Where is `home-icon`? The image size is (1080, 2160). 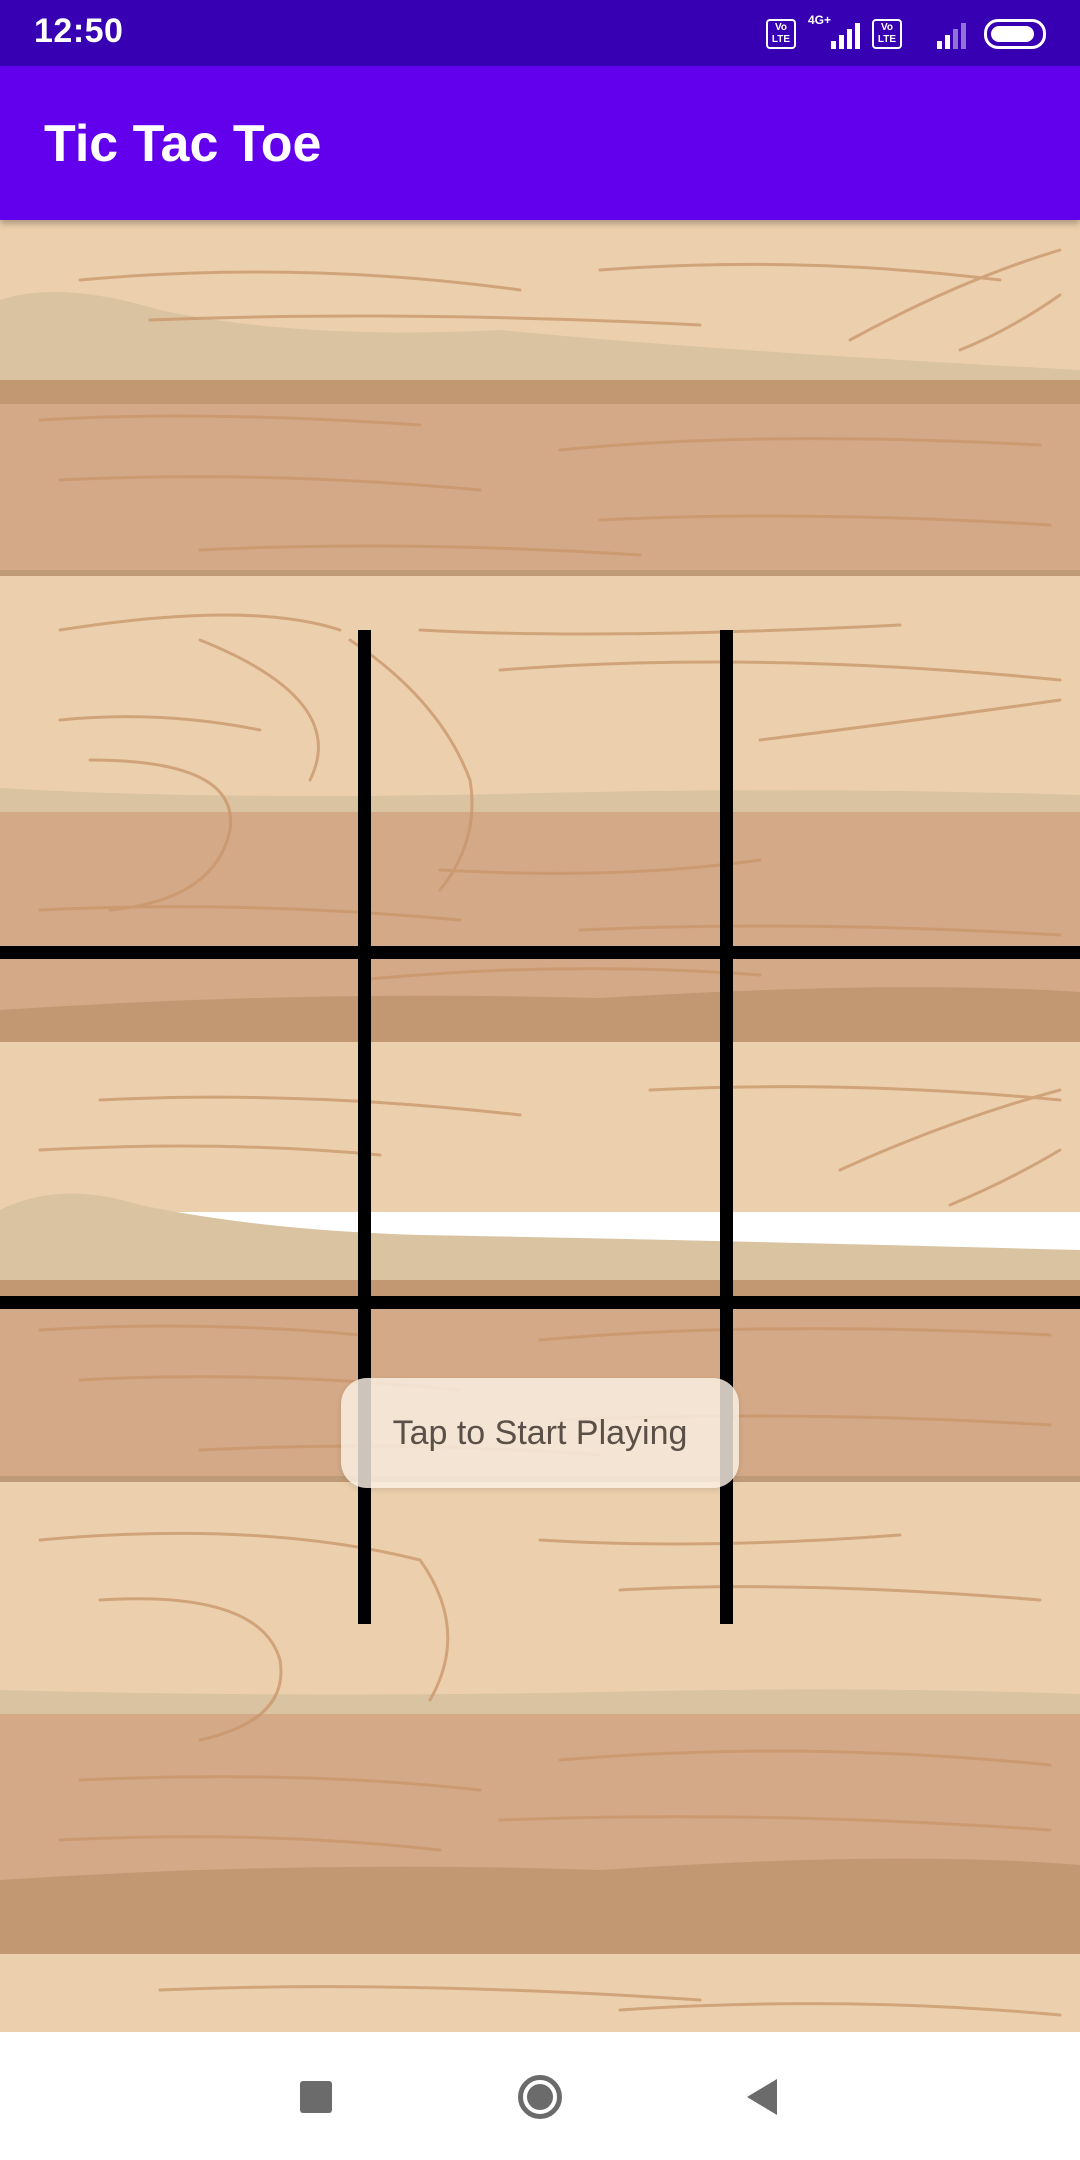 home-icon is located at coordinates (540, 2097).